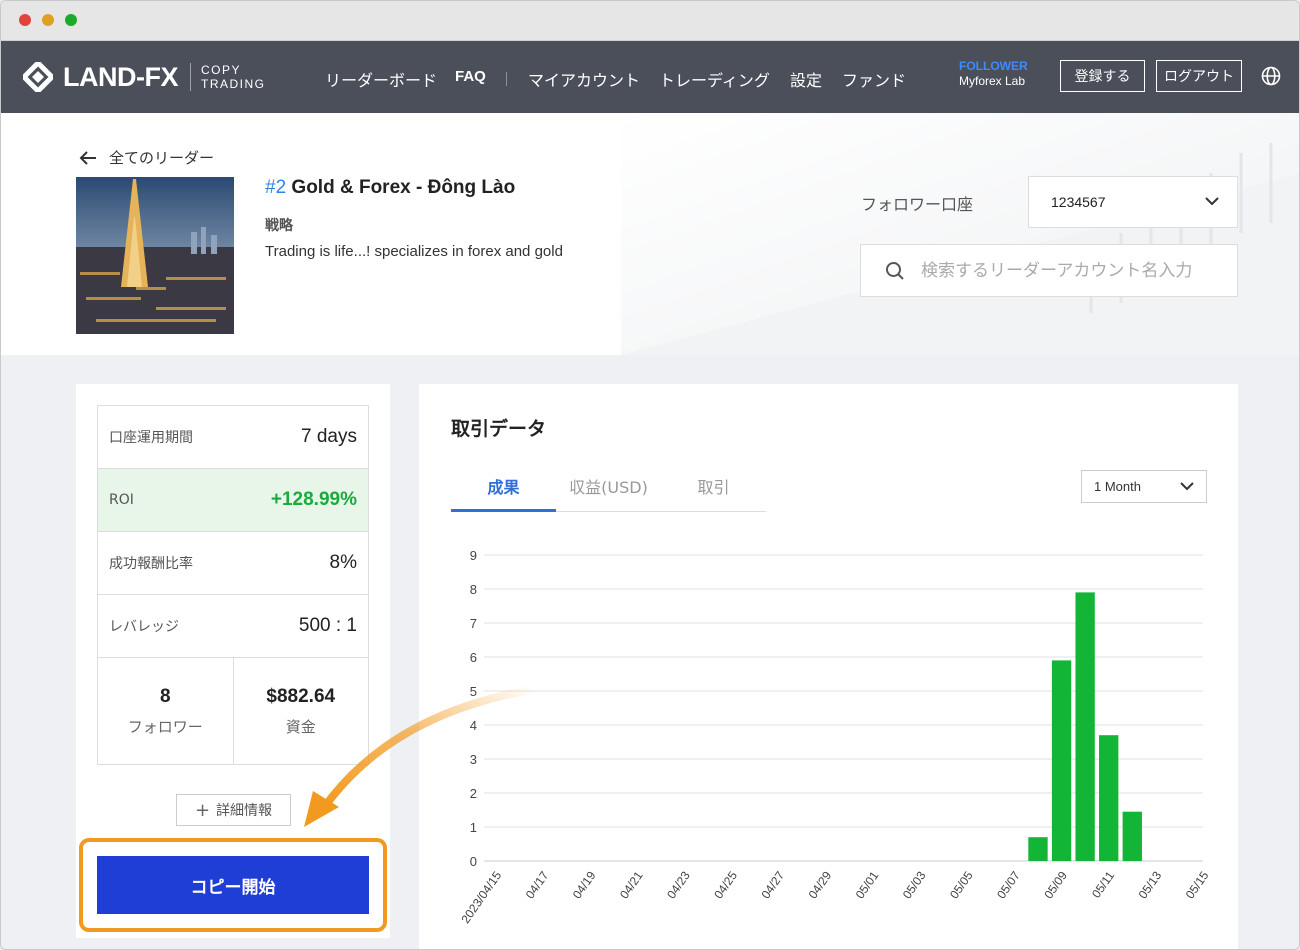 This screenshot has width=1300, height=950. What do you see at coordinates (1071, 270) in the screenshot?
I see `leader-search-input` at bounding box center [1071, 270].